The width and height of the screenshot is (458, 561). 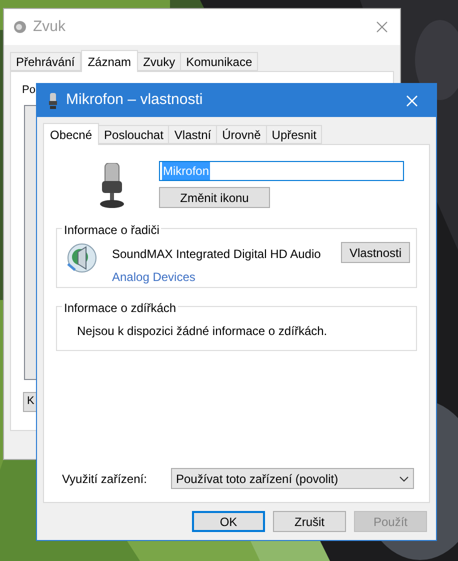 What do you see at coordinates (45, 61) in the screenshot?
I see `tab: Přehrávání` at bounding box center [45, 61].